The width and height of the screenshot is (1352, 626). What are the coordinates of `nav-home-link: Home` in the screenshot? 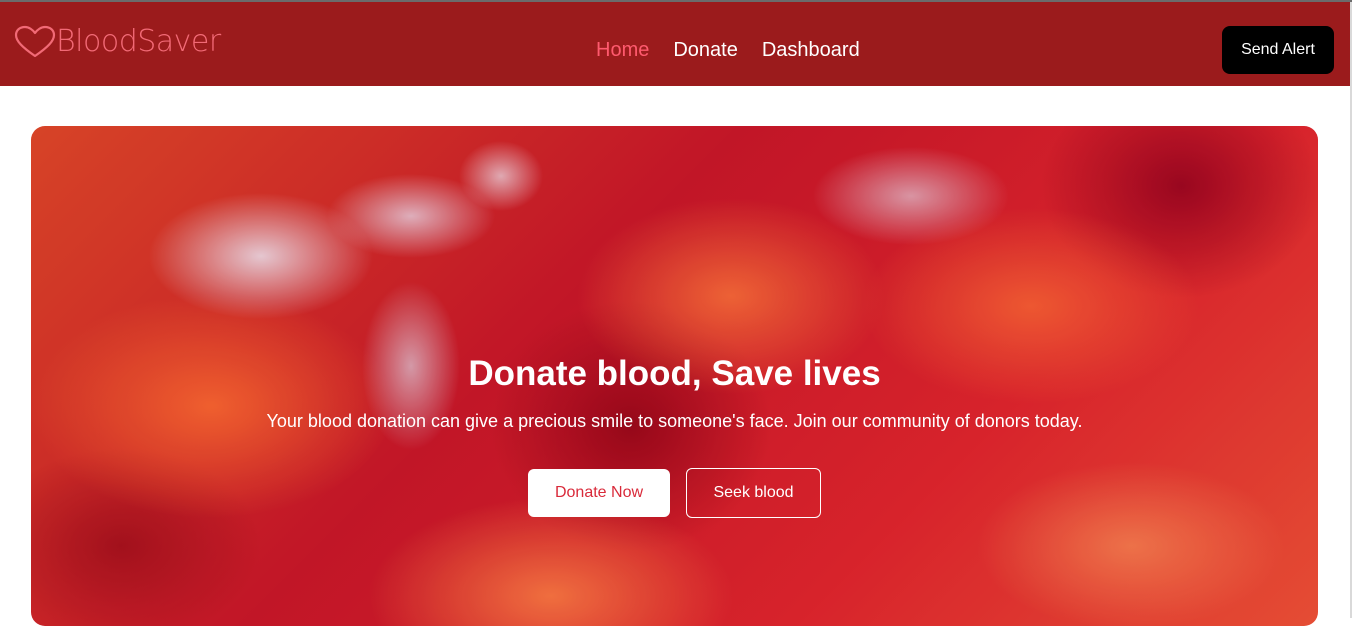 It's located at (622, 50).